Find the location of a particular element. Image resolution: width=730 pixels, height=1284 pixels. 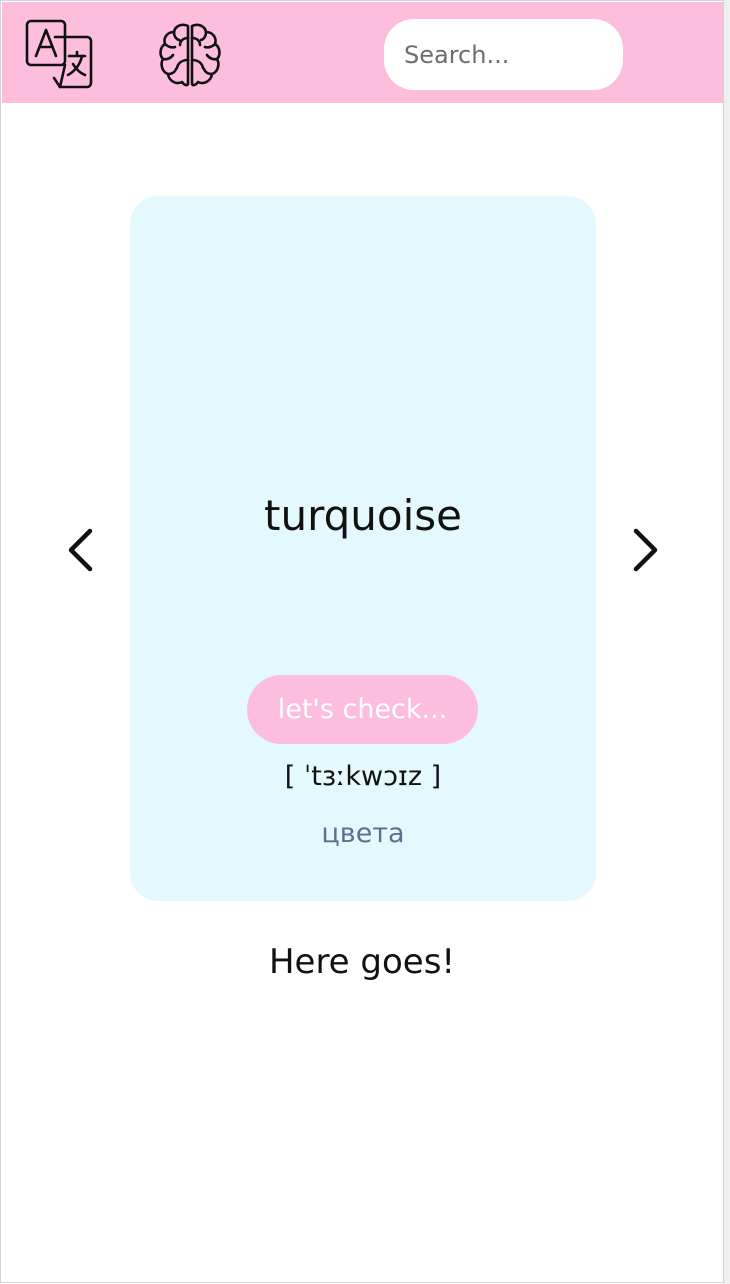

top-bar is located at coordinates (362, 52).